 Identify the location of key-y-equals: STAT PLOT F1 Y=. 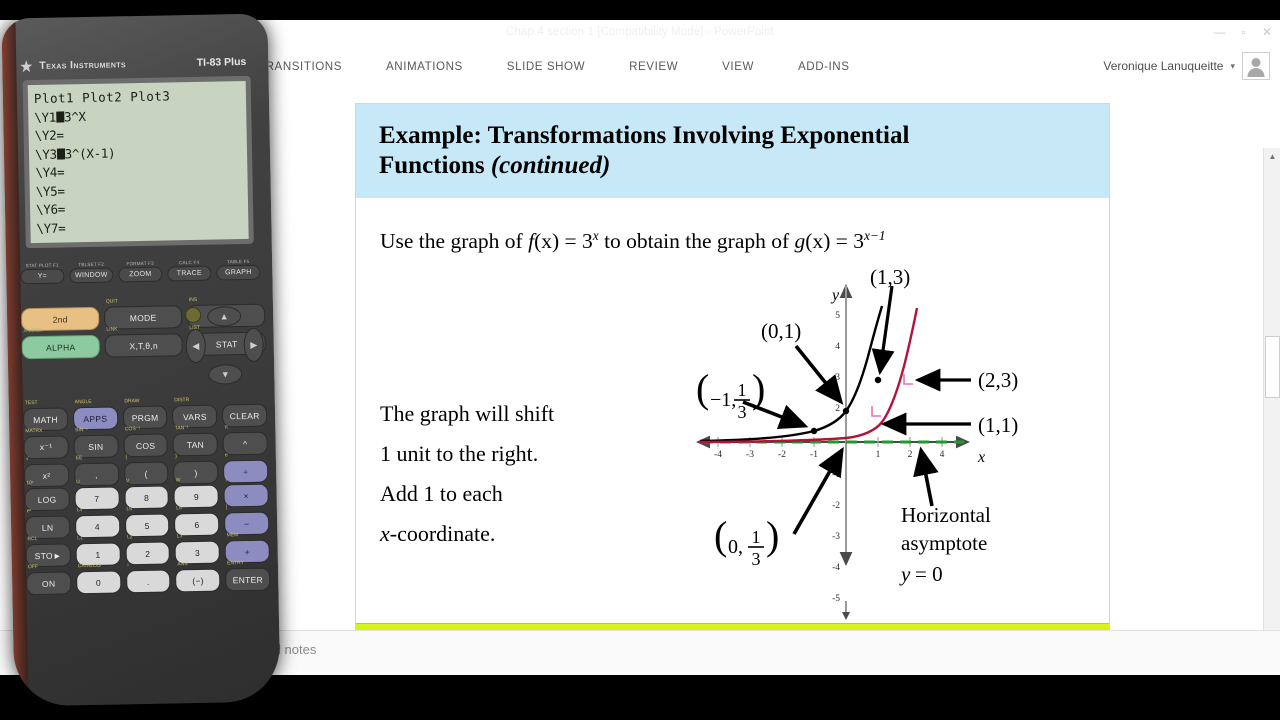
(42, 273).